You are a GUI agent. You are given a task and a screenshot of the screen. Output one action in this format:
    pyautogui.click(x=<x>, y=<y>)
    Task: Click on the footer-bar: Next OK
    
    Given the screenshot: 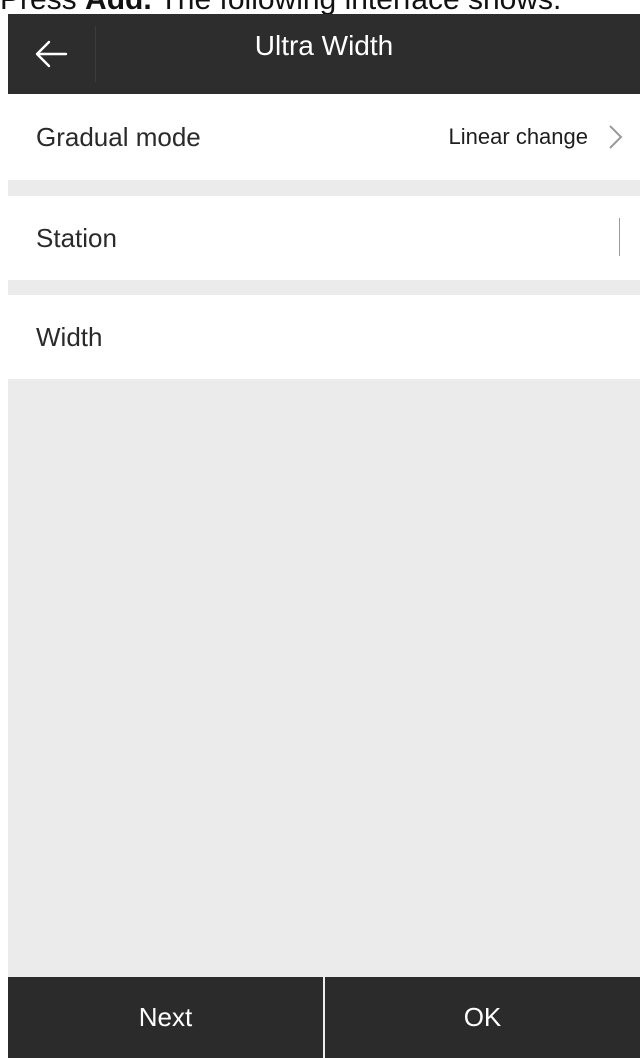 What is the action you would take?
    pyautogui.click(x=324, y=1017)
    